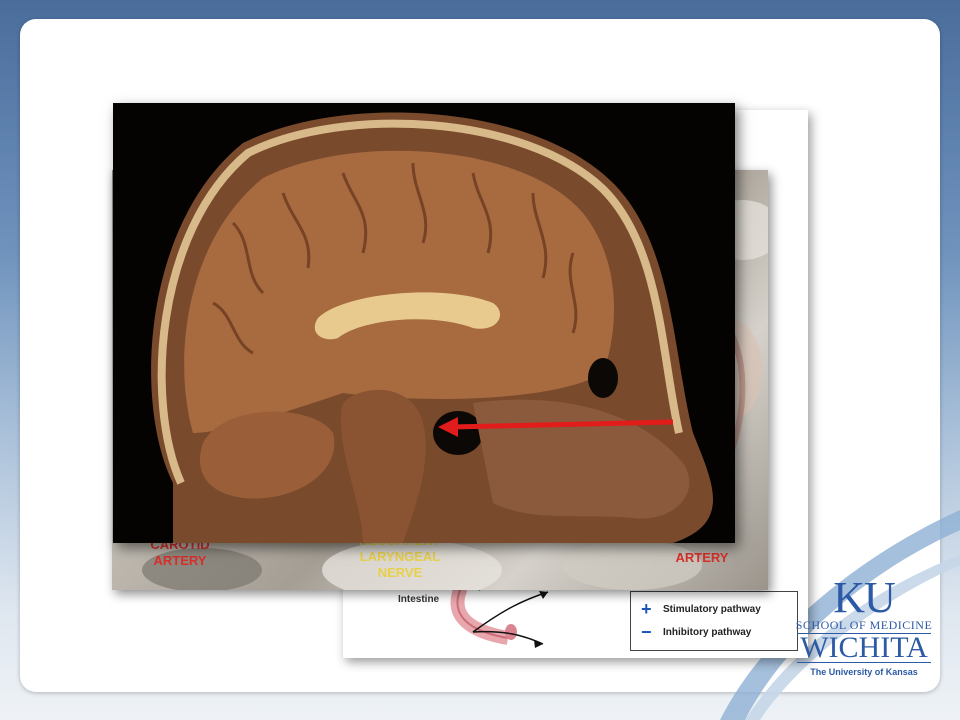 The height and width of the screenshot is (720, 960). I want to click on plus-icon: +, so click(646, 609).